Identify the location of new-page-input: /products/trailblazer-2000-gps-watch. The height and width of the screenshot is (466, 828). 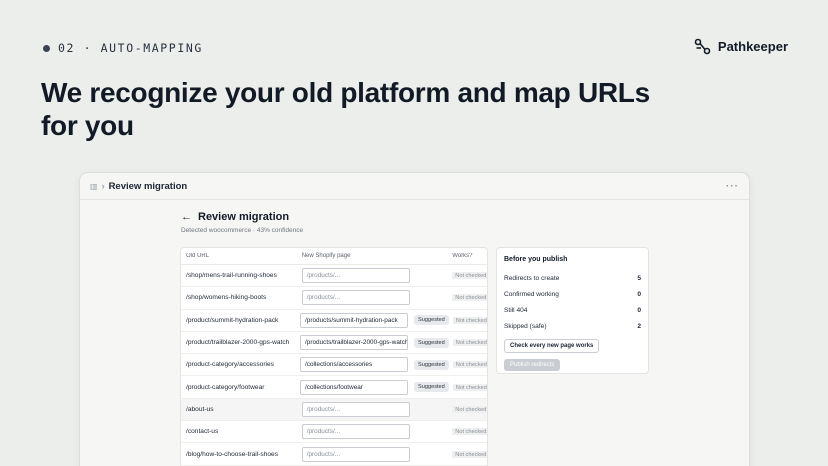
(354, 343).